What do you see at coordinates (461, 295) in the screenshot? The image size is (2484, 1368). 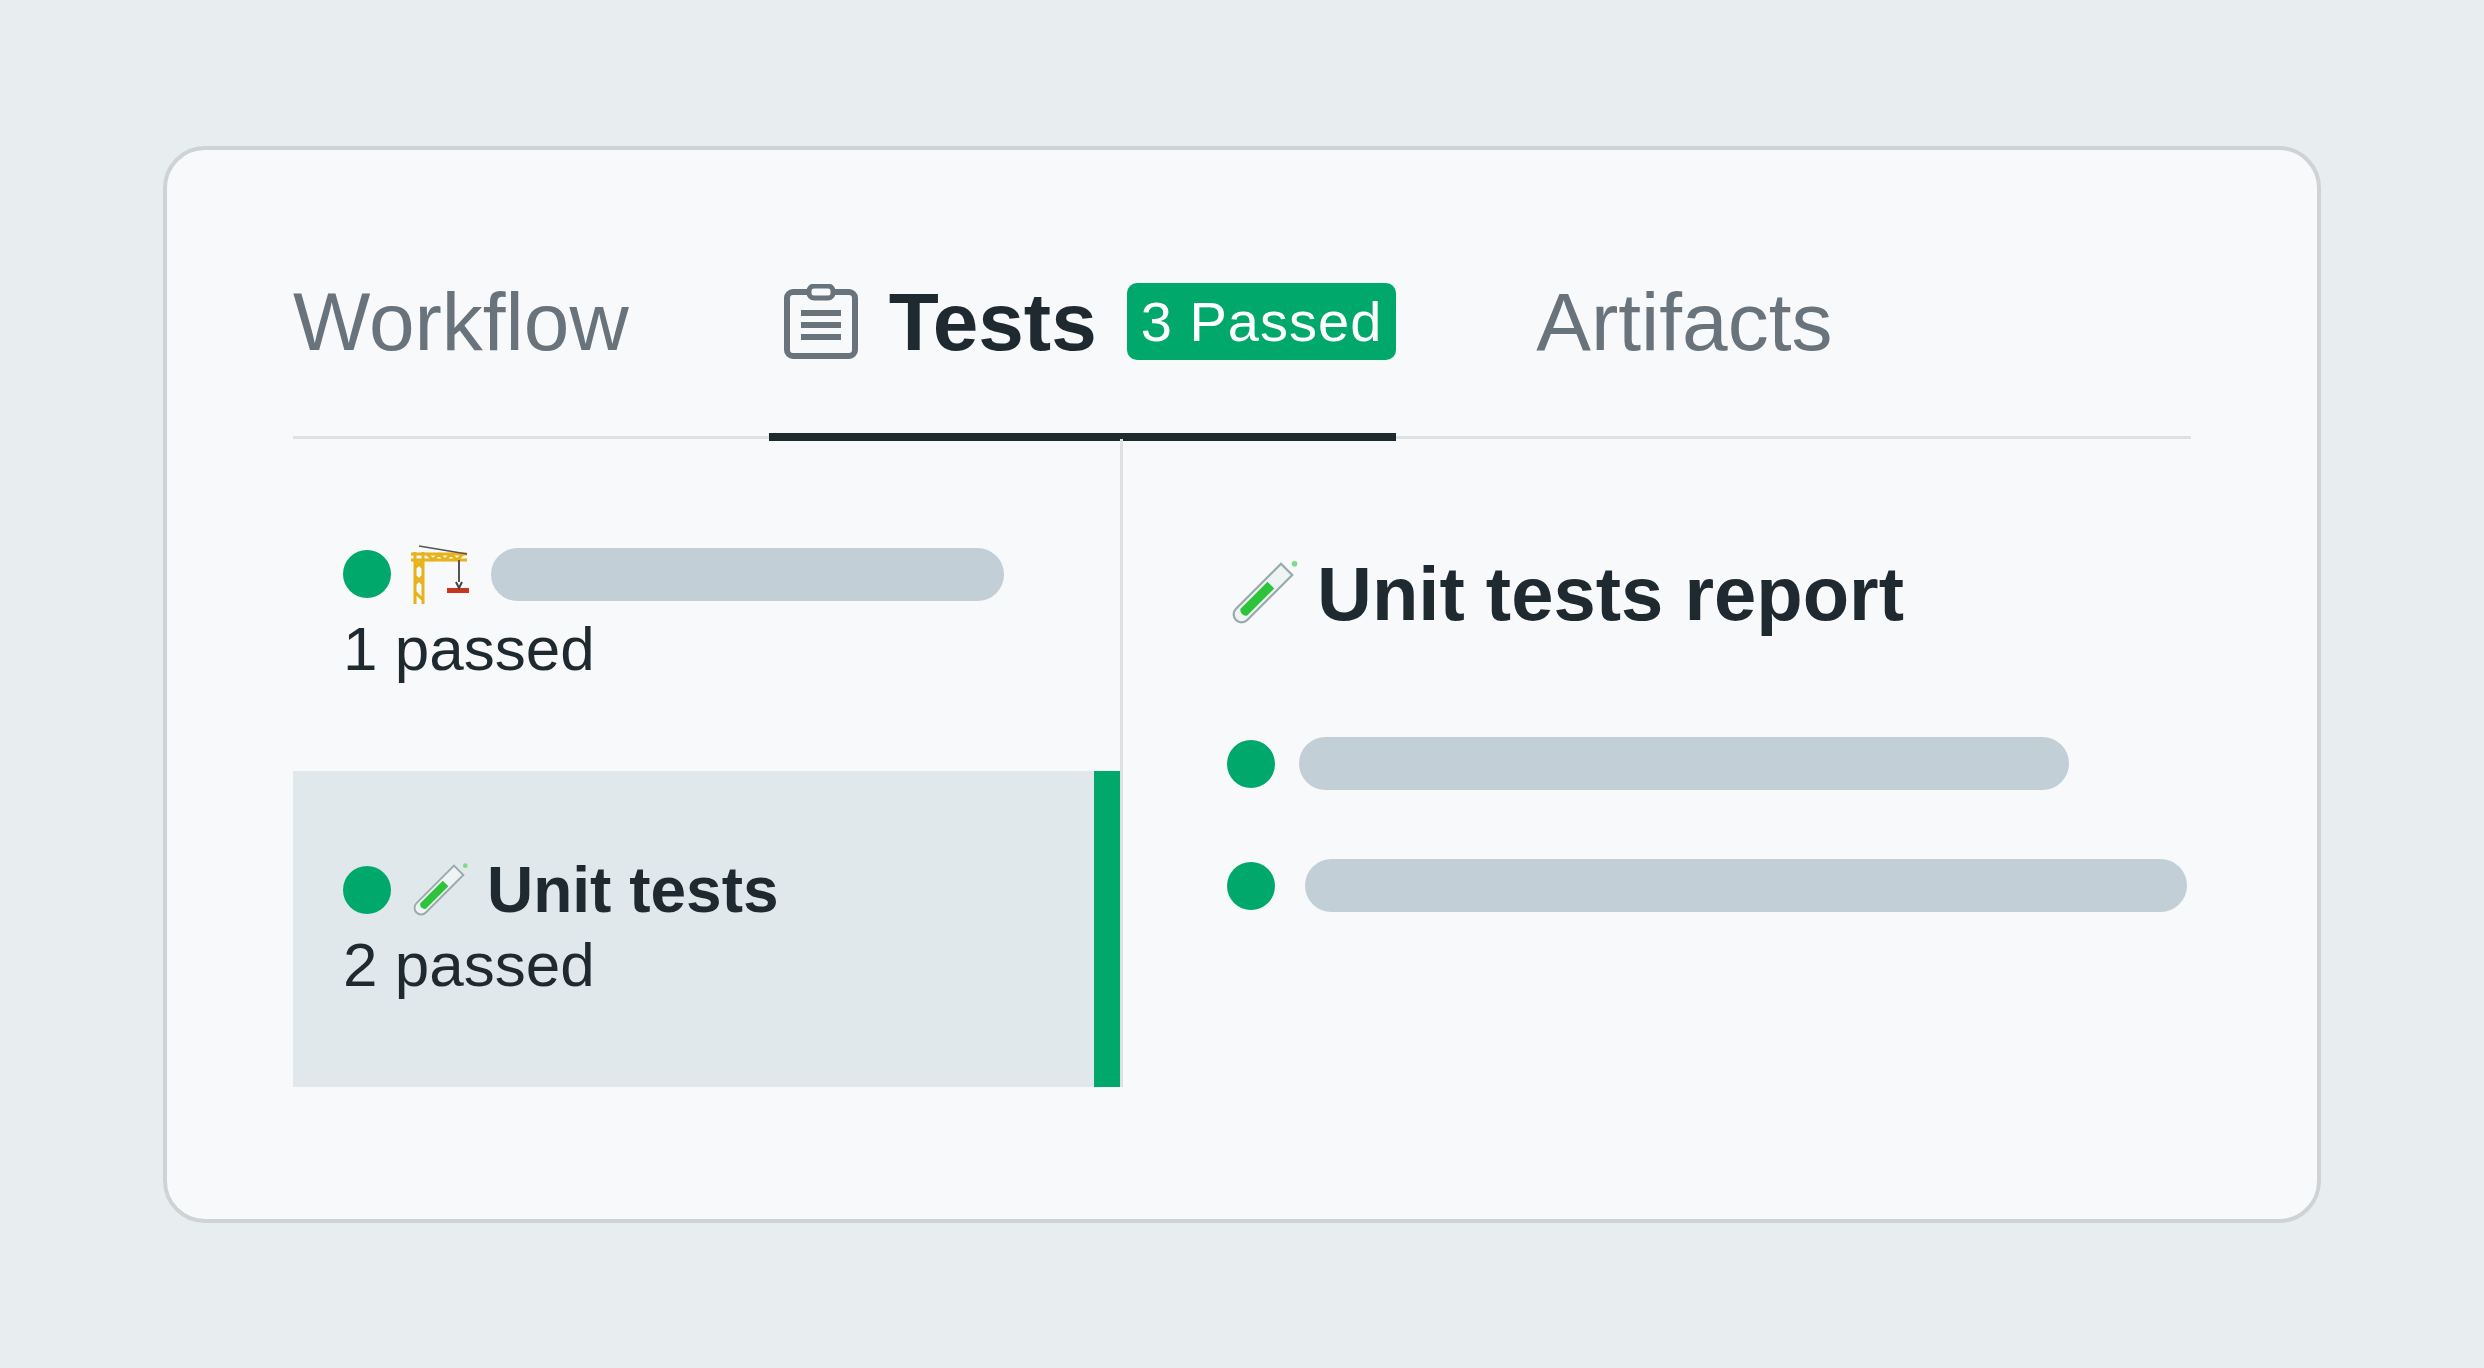 I see `tab: Workflow` at bounding box center [461, 295].